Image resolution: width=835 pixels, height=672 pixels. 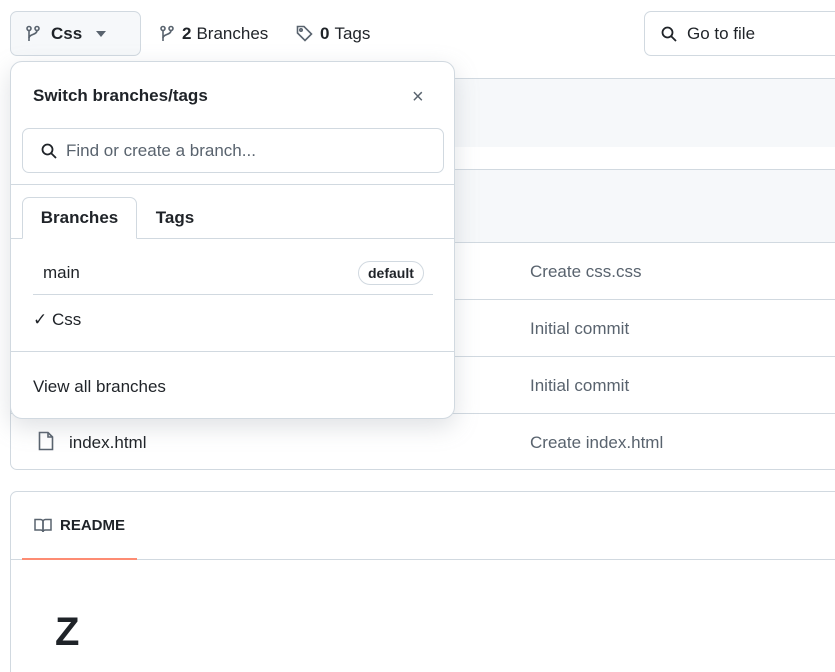 I want to click on branch-name: main, so click(x=61, y=272).